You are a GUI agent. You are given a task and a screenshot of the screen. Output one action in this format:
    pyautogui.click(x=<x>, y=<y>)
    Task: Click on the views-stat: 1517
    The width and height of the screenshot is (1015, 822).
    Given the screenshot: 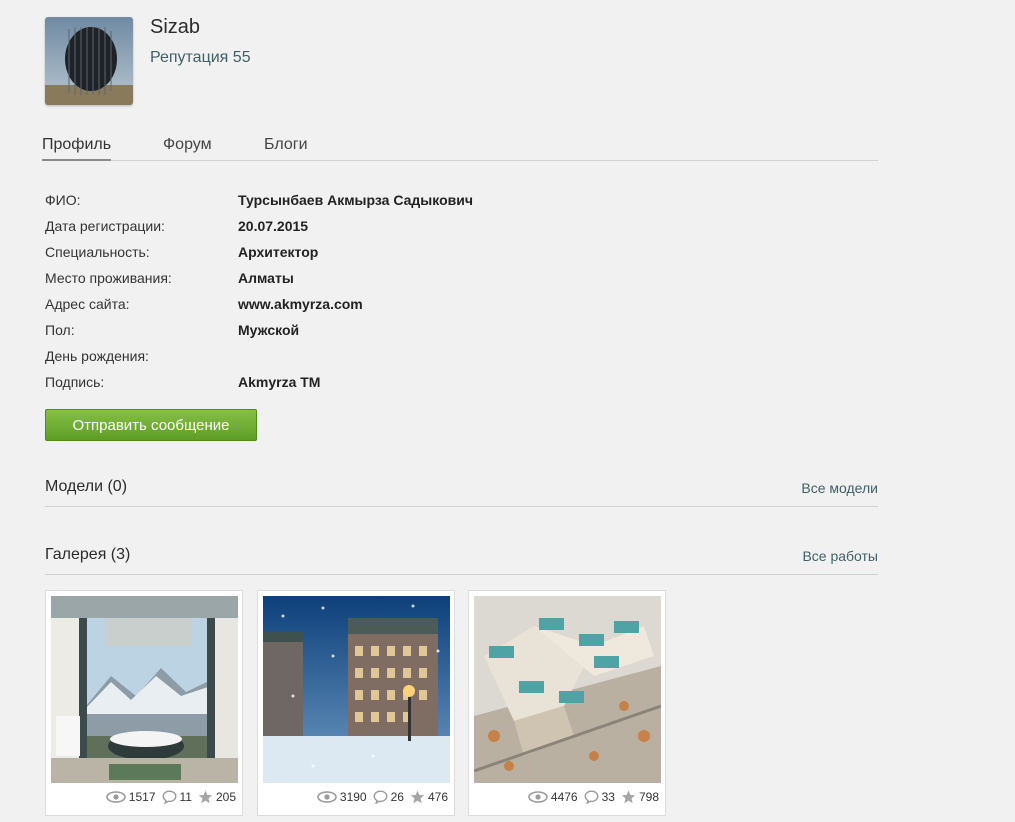 What is the action you would take?
    pyautogui.click(x=130, y=797)
    